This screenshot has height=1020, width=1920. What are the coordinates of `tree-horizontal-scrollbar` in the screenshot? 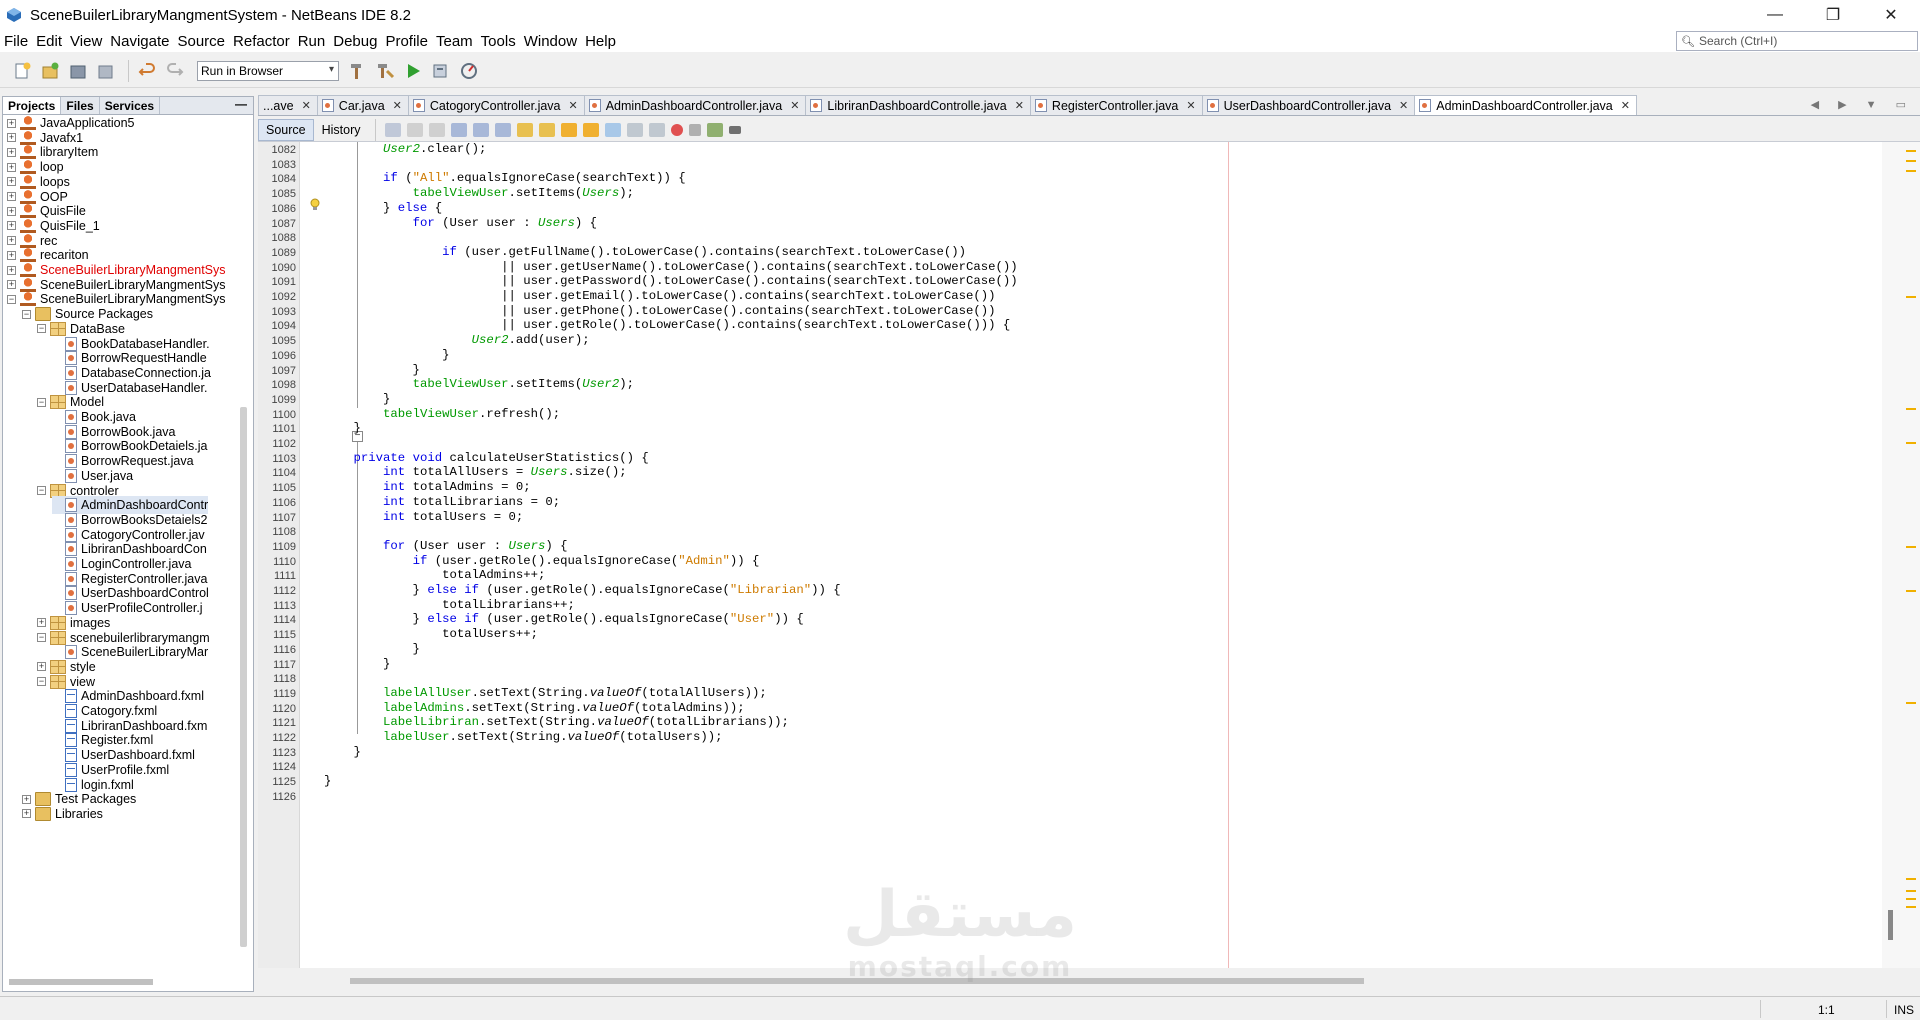 It's located at (81, 982).